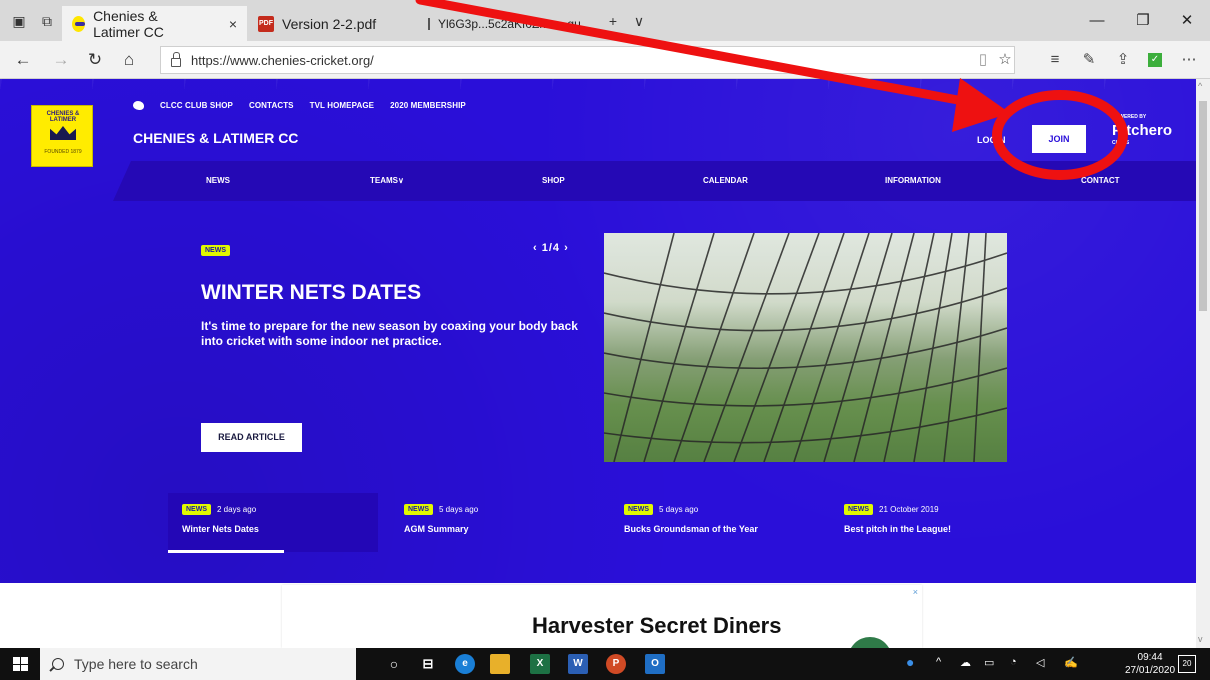 Image resolution: width=1210 pixels, height=680 pixels. What do you see at coordinates (1203, 206) in the screenshot?
I see `scroll-thumb` at bounding box center [1203, 206].